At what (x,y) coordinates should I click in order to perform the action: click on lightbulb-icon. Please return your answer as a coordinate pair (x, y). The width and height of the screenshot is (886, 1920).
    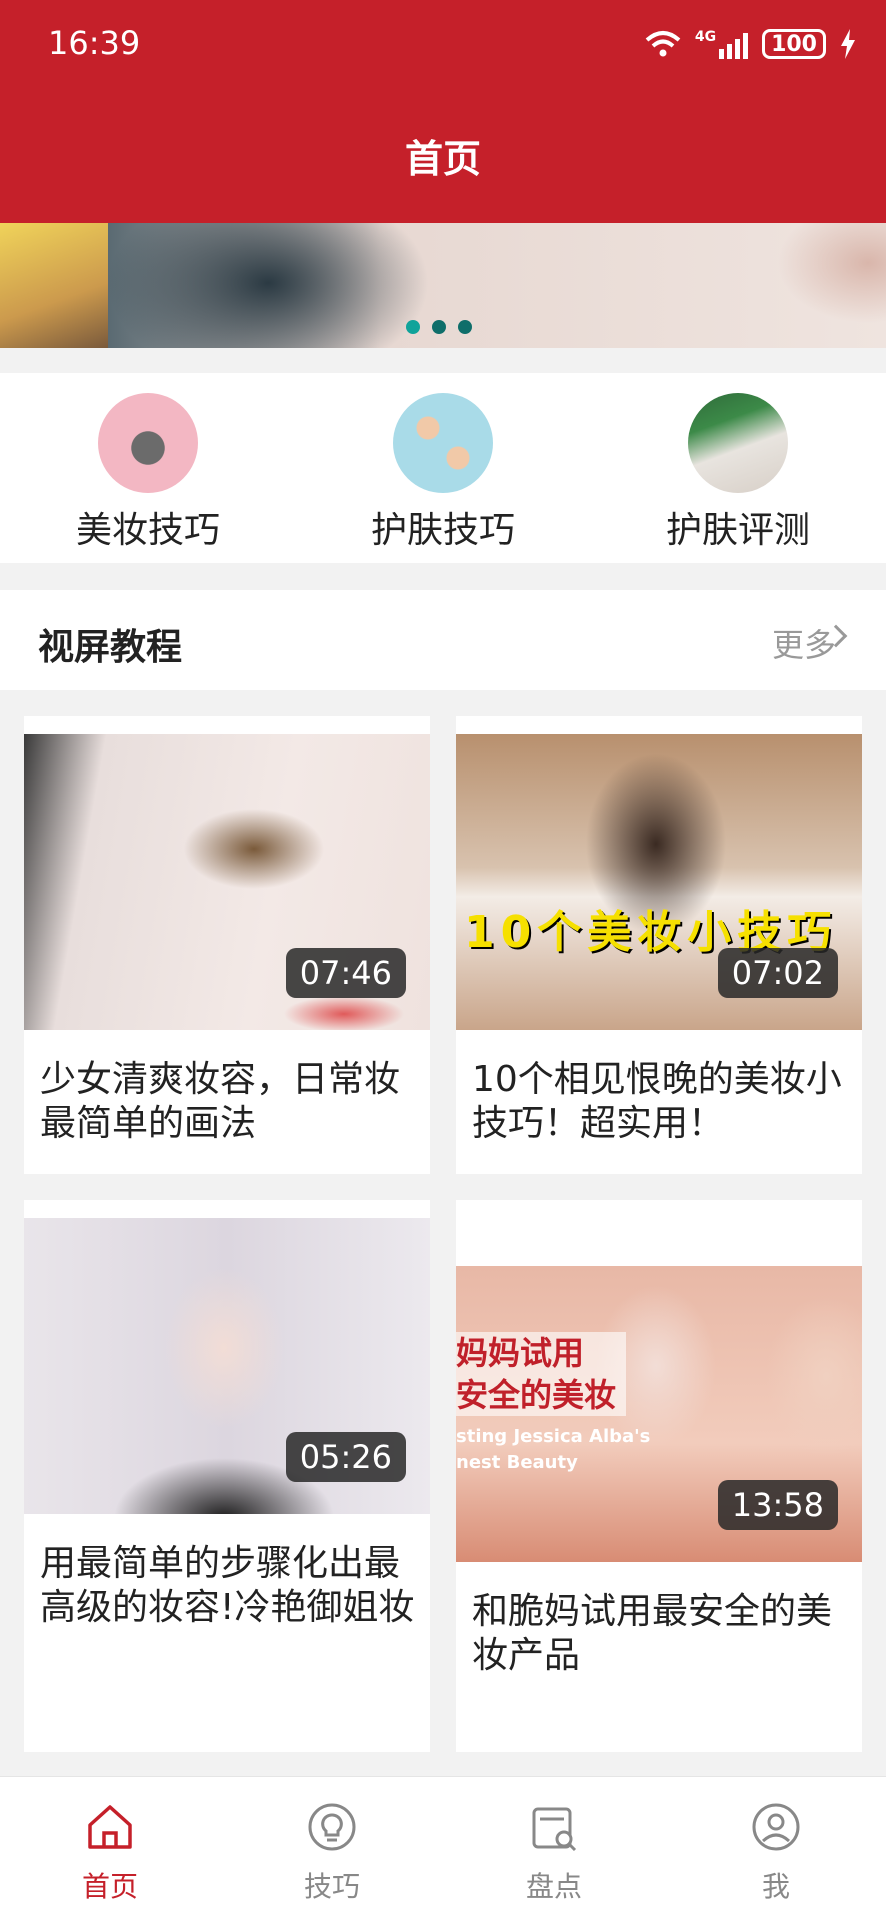
    Looking at the image, I should click on (332, 1827).